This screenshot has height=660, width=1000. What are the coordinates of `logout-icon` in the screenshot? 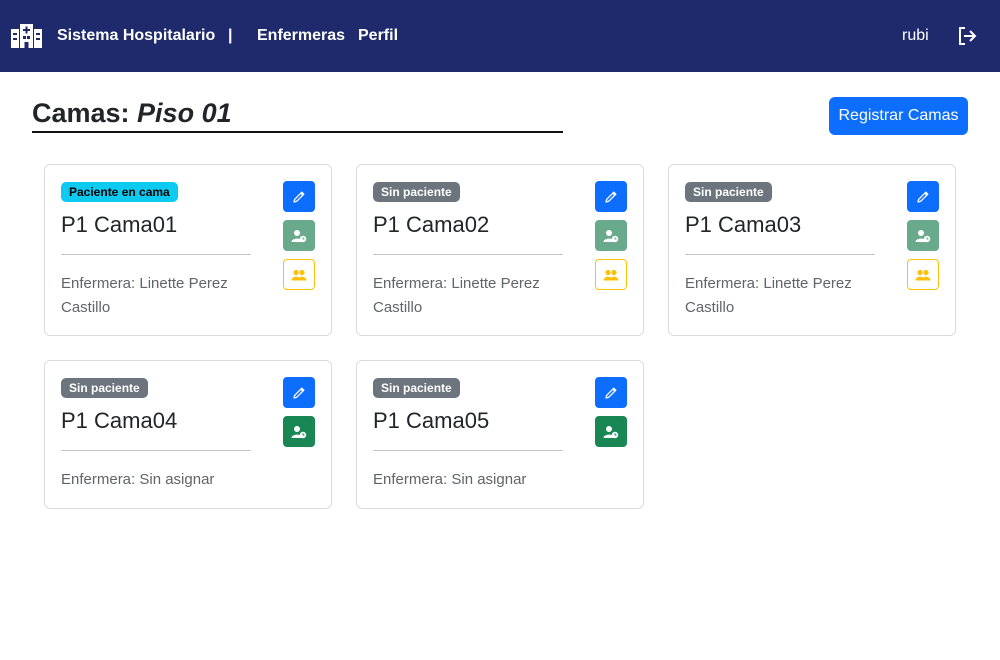 It's located at (967, 36).